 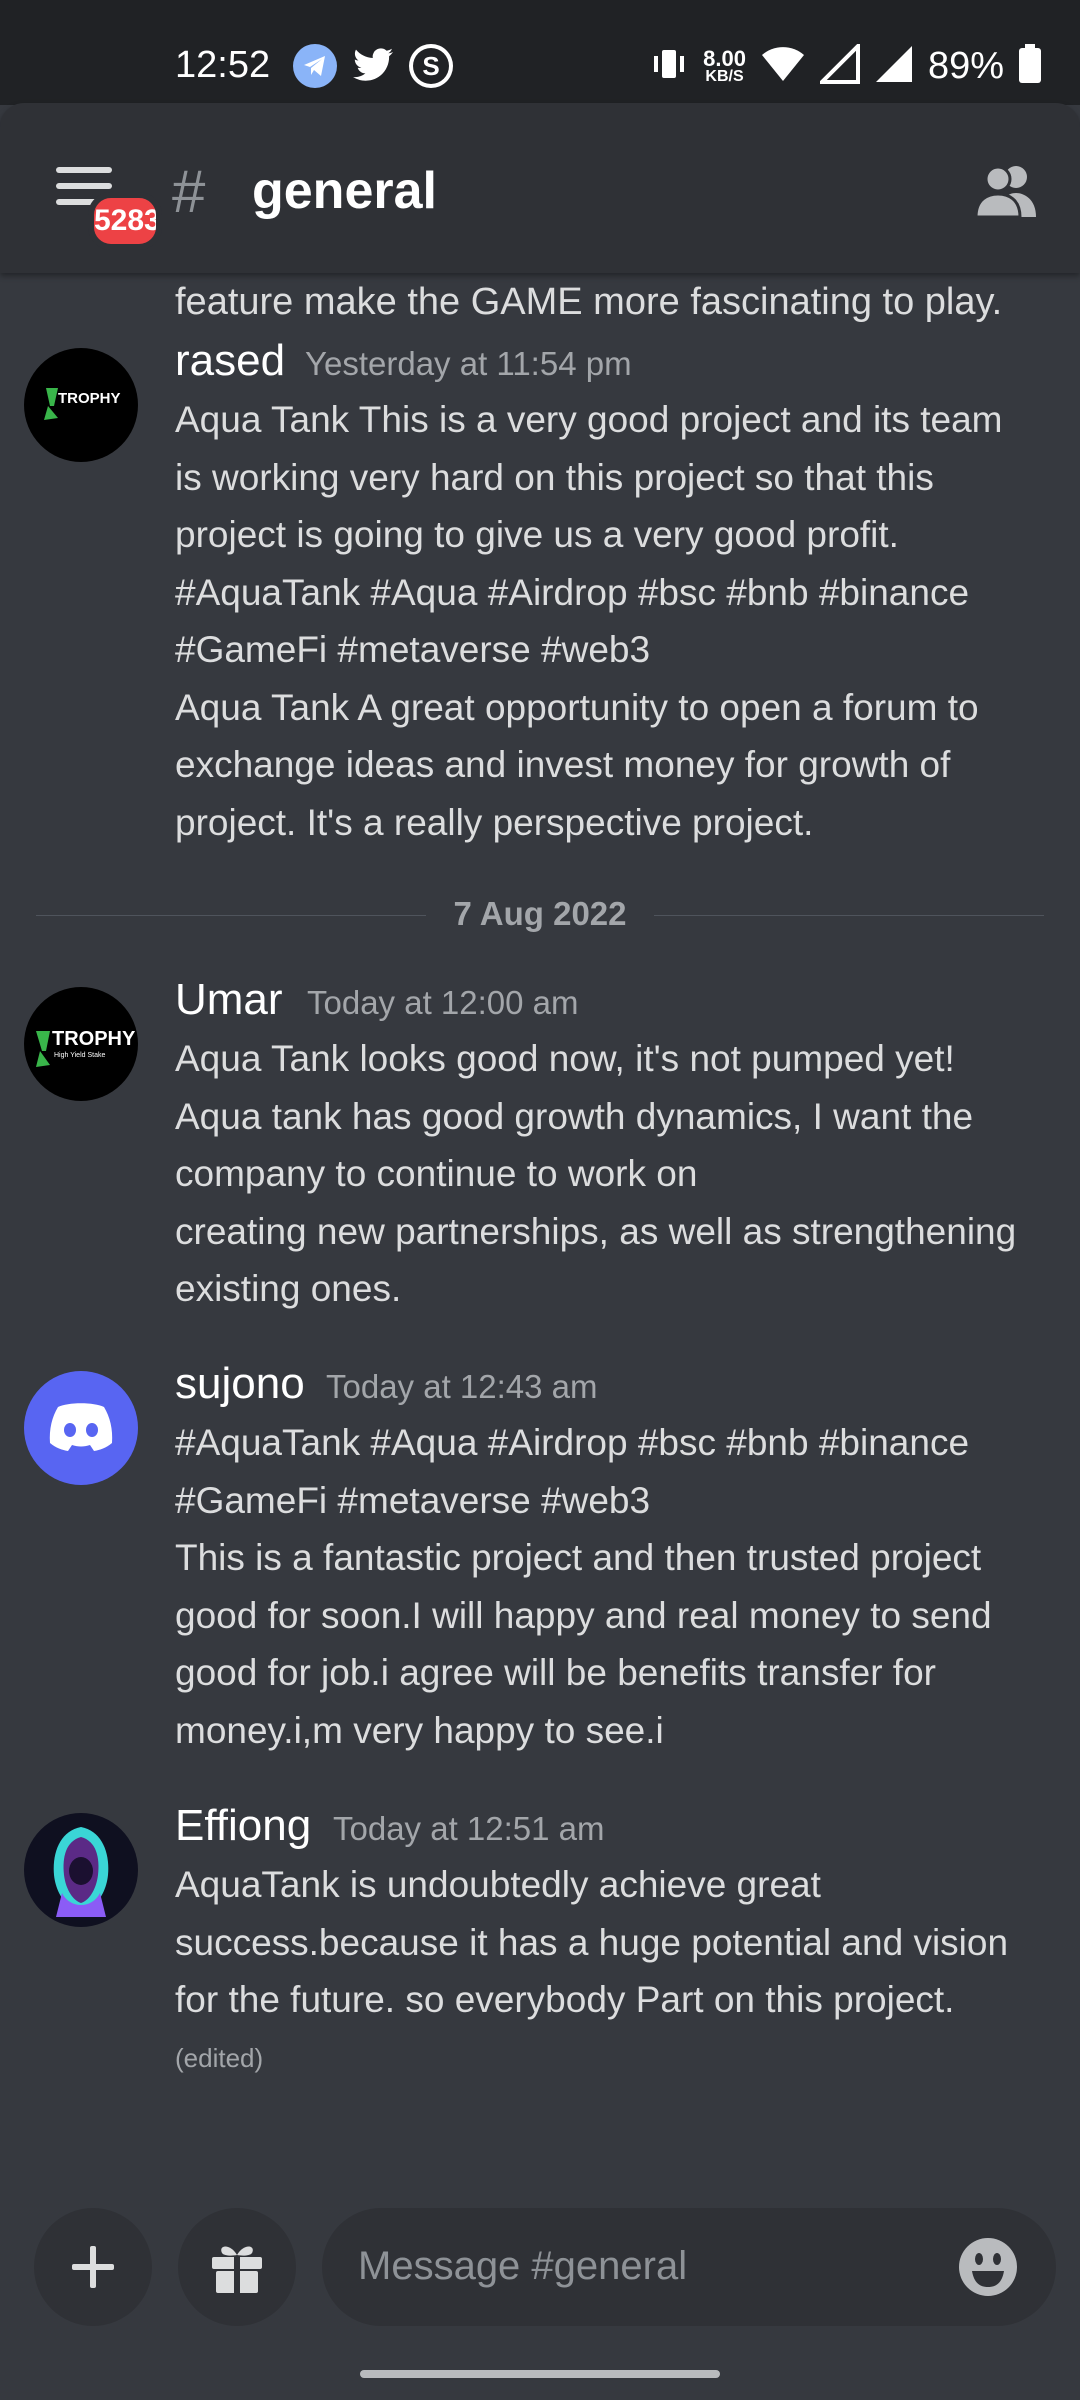 What do you see at coordinates (315, 66) in the screenshot?
I see `telegram-icon` at bounding box center [315, 66].